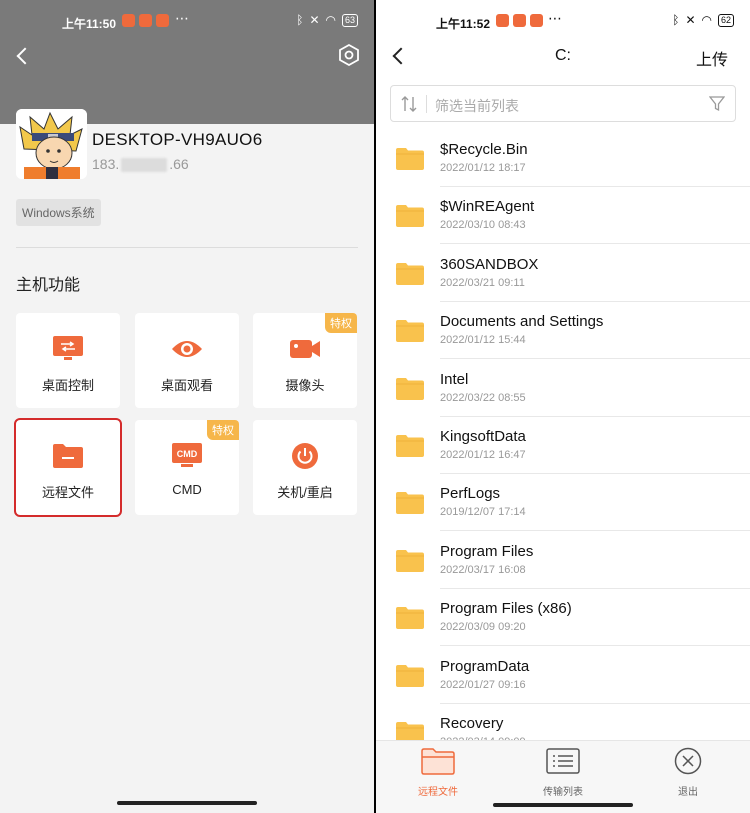 The width and height of the screenshot is (750, 813). Describe the element at coordinates (472, 723) in the screenshot. I see `folder-name: Recovery` at that location.